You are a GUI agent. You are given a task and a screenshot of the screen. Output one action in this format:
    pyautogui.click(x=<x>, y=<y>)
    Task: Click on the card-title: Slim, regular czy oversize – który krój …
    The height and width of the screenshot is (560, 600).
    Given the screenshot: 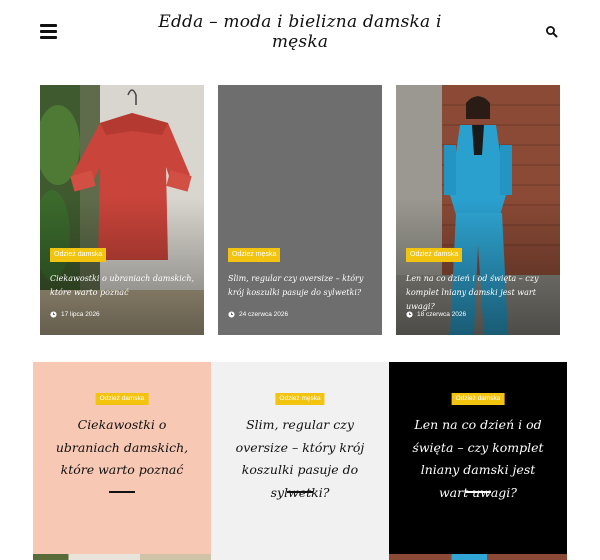 What is the action you would take?
    pyautogui.click(x=301, y=286)
    